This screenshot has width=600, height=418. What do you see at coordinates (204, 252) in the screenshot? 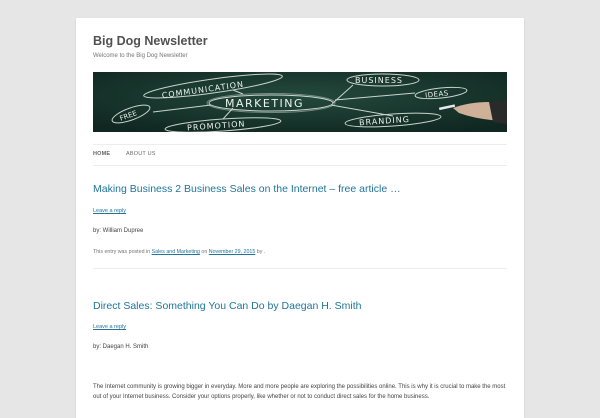
I see `meta-on: on` at bounding box center [204, 252].